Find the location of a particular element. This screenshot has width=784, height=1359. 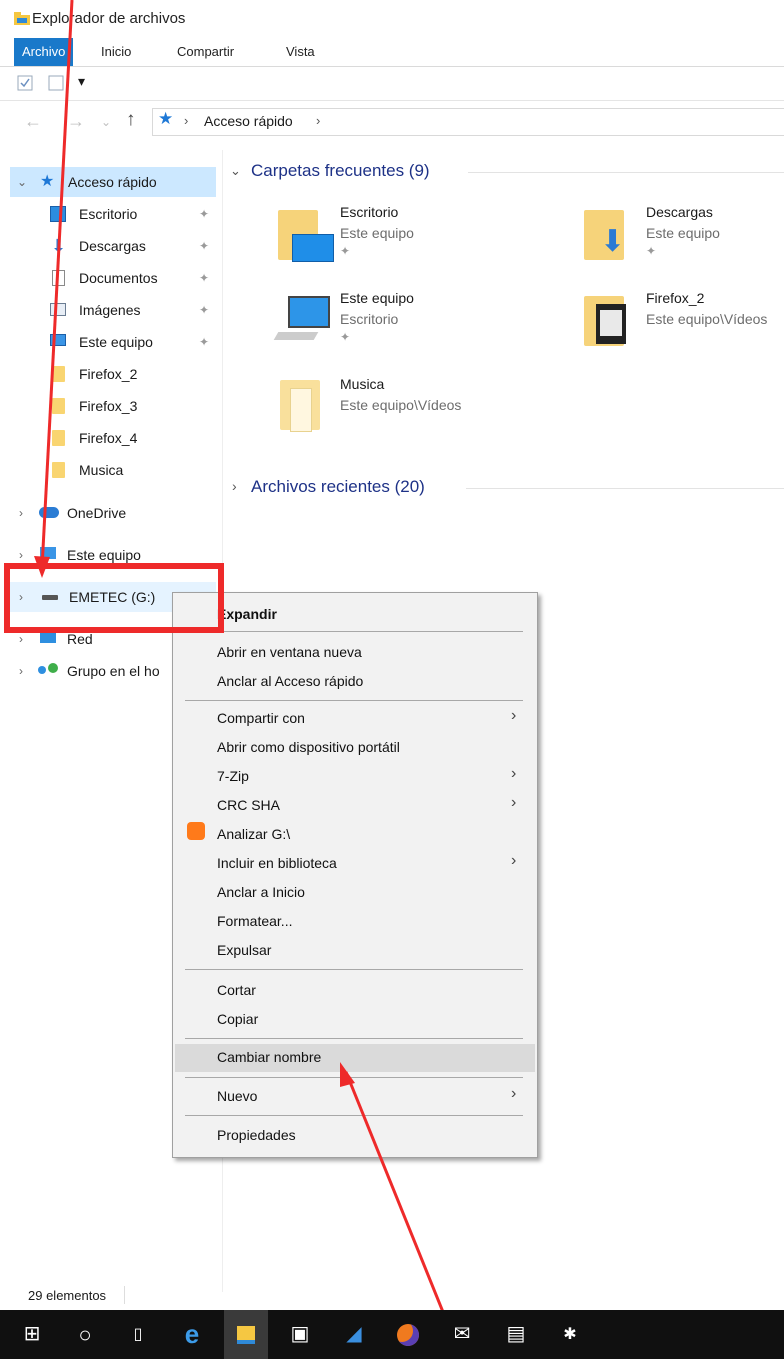

frequent-folder-tile: ⬇ Descargas Este equipo ✦ is located at coordinates (683, 239).